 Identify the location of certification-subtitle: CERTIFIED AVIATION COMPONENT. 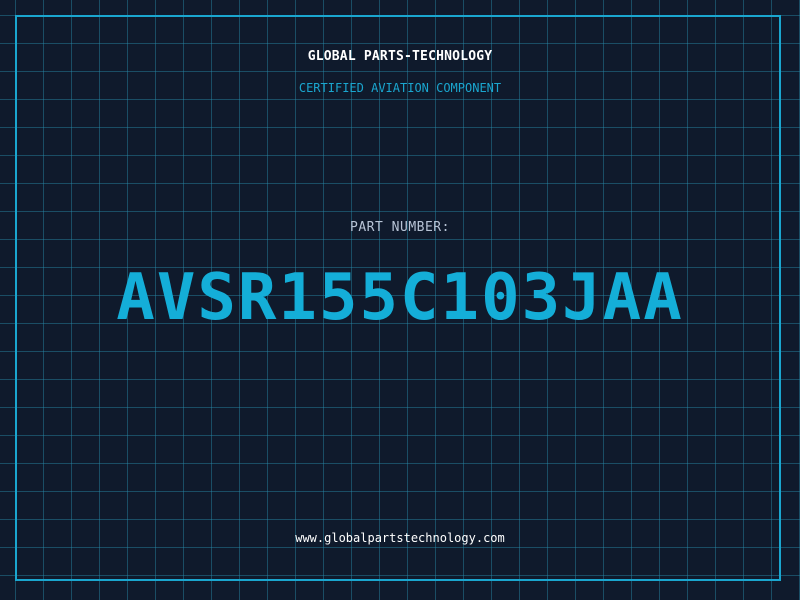
(400, 88).